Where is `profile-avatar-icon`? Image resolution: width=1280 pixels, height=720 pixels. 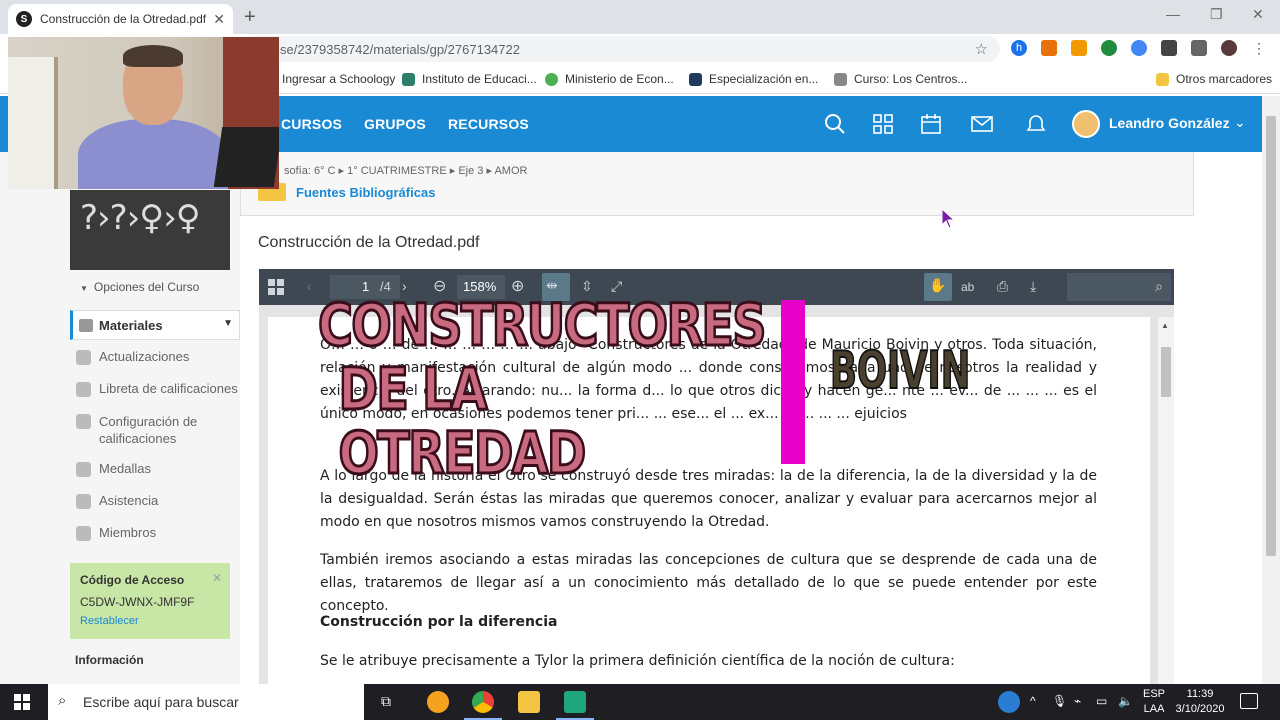 profile-avatar-icon is located at coordinates (1229, 48).